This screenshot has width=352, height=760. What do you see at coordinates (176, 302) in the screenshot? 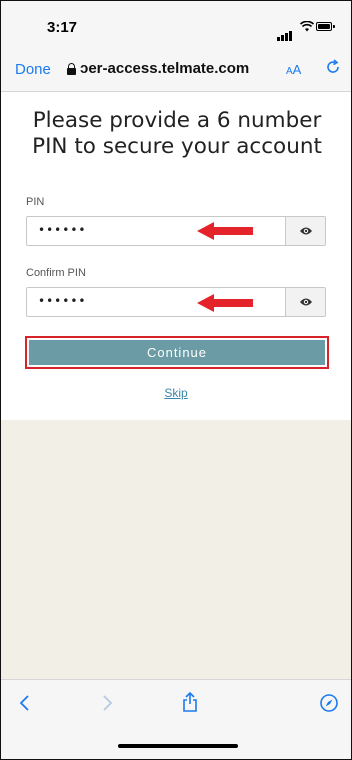
I see `confirm-pin-field: ••••••` at bounding box center [176, 302].